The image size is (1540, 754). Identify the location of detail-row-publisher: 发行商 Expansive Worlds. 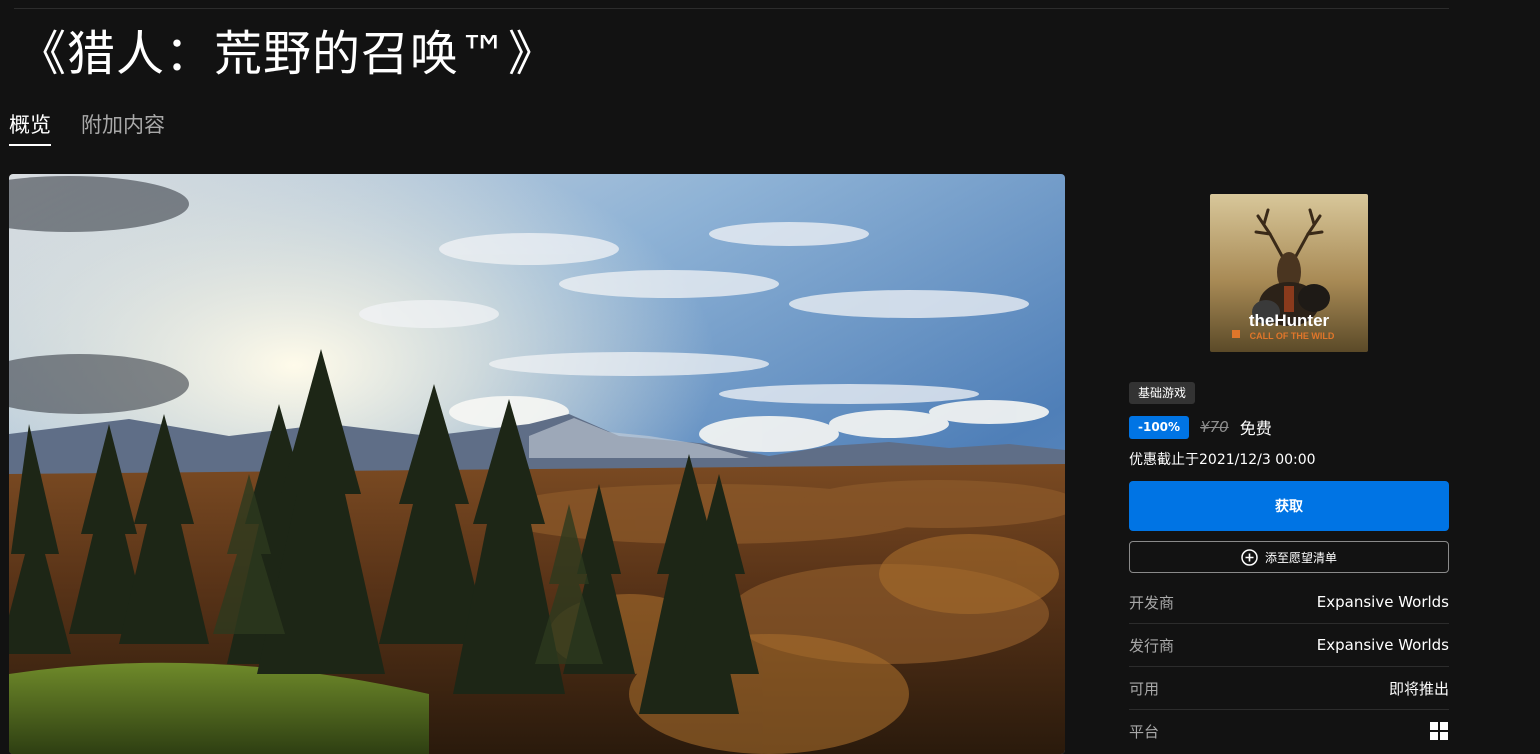
(1289, 645).